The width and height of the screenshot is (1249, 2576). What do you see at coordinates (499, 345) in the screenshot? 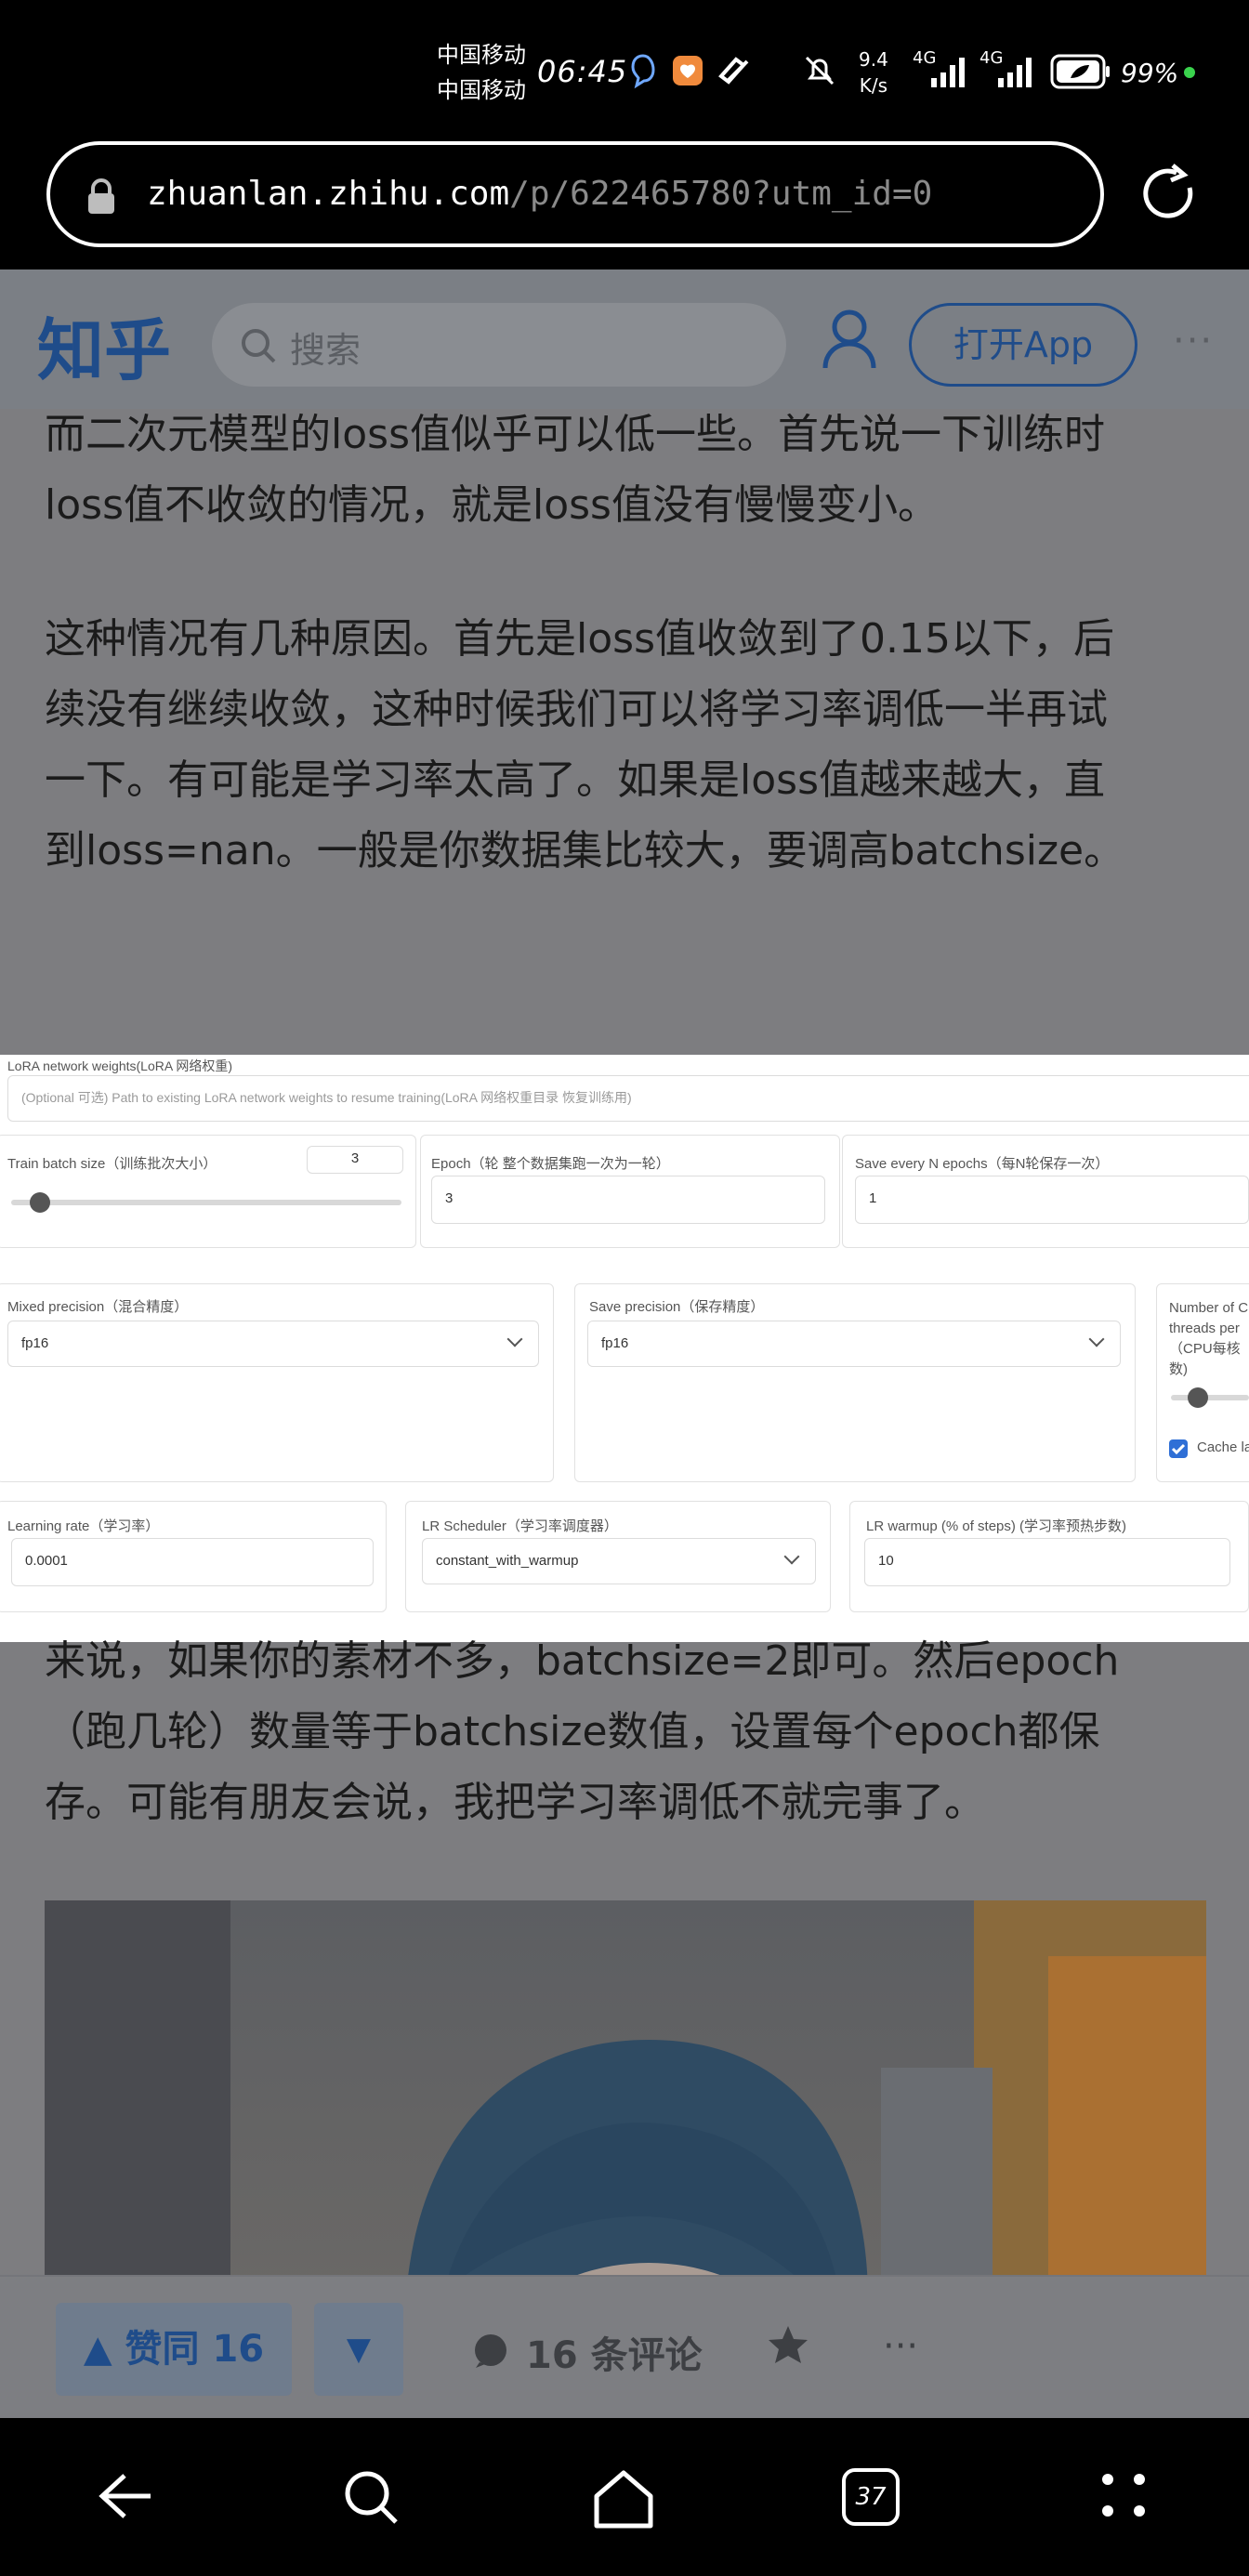
I see `search-input: 搜索` at bounding box center [499, 345].